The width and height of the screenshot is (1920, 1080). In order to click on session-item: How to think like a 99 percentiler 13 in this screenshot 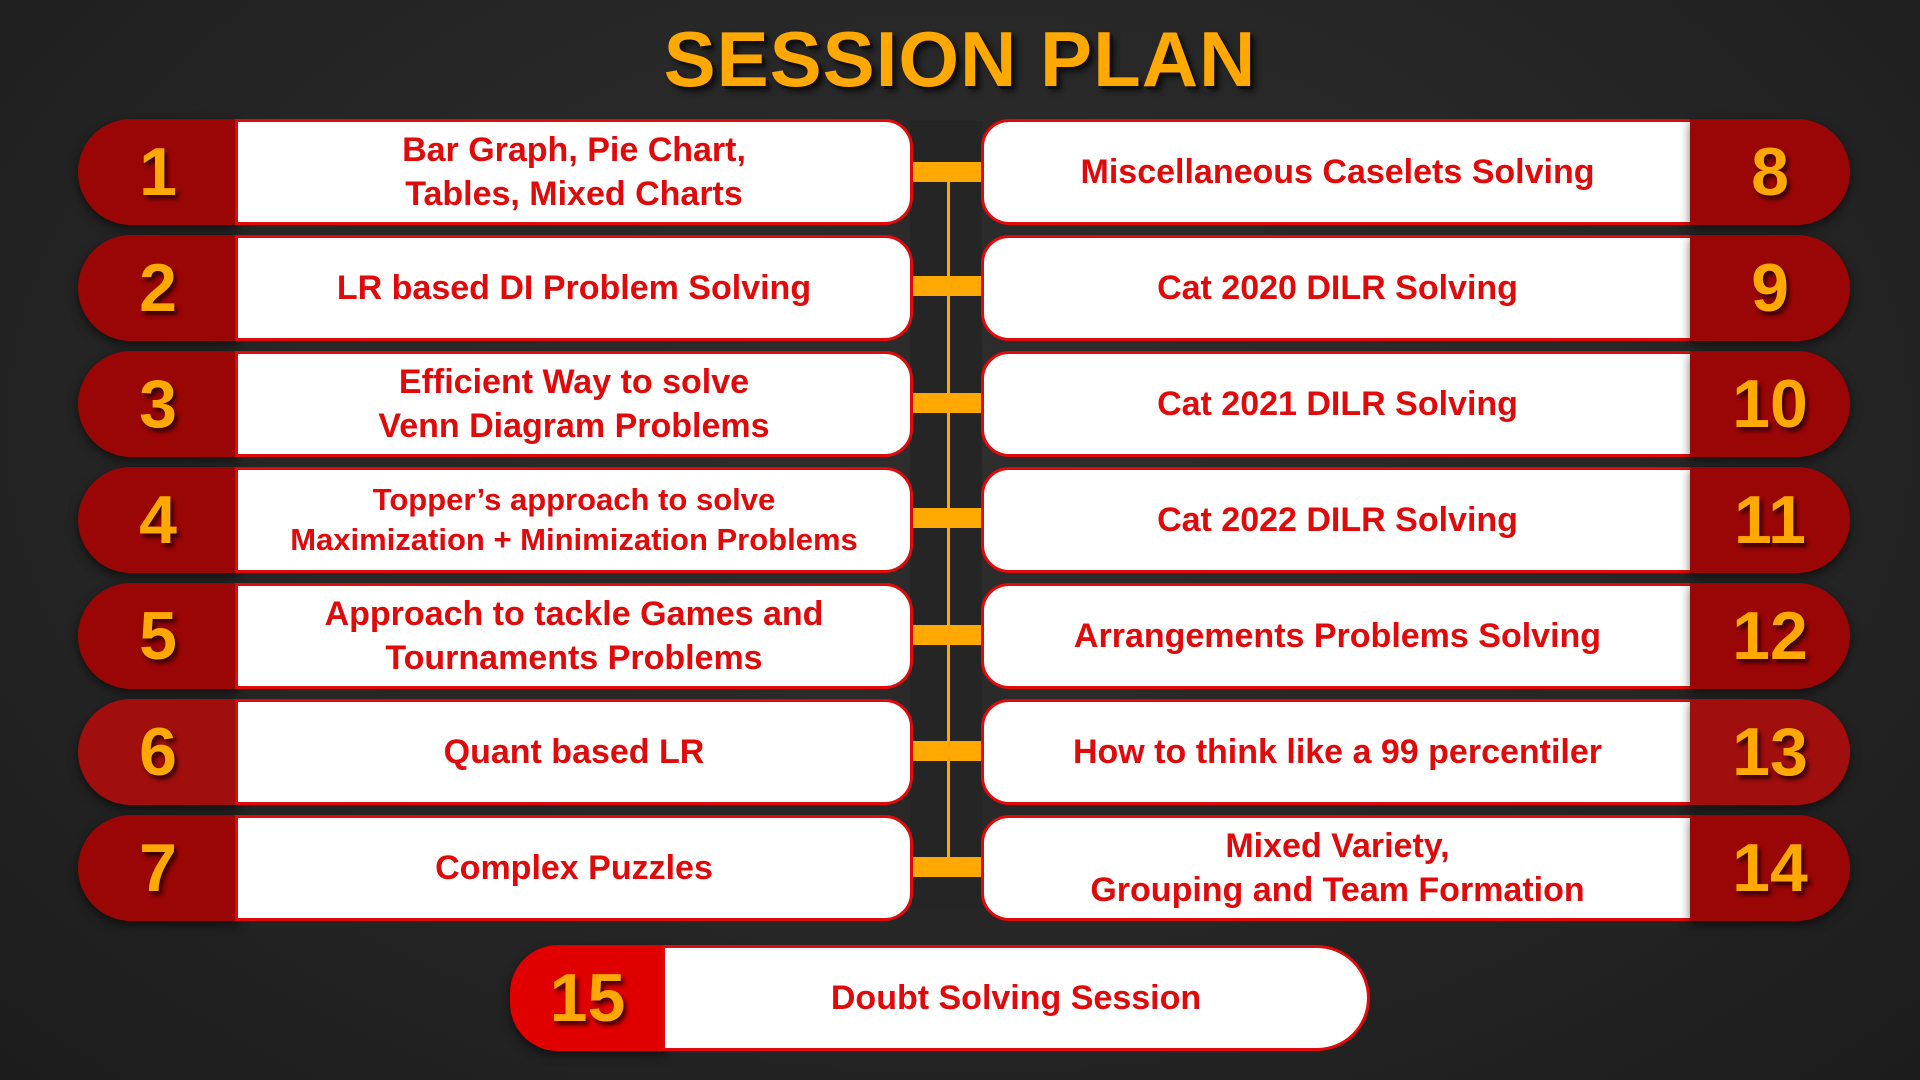, I will do `click(1414, 752)`.